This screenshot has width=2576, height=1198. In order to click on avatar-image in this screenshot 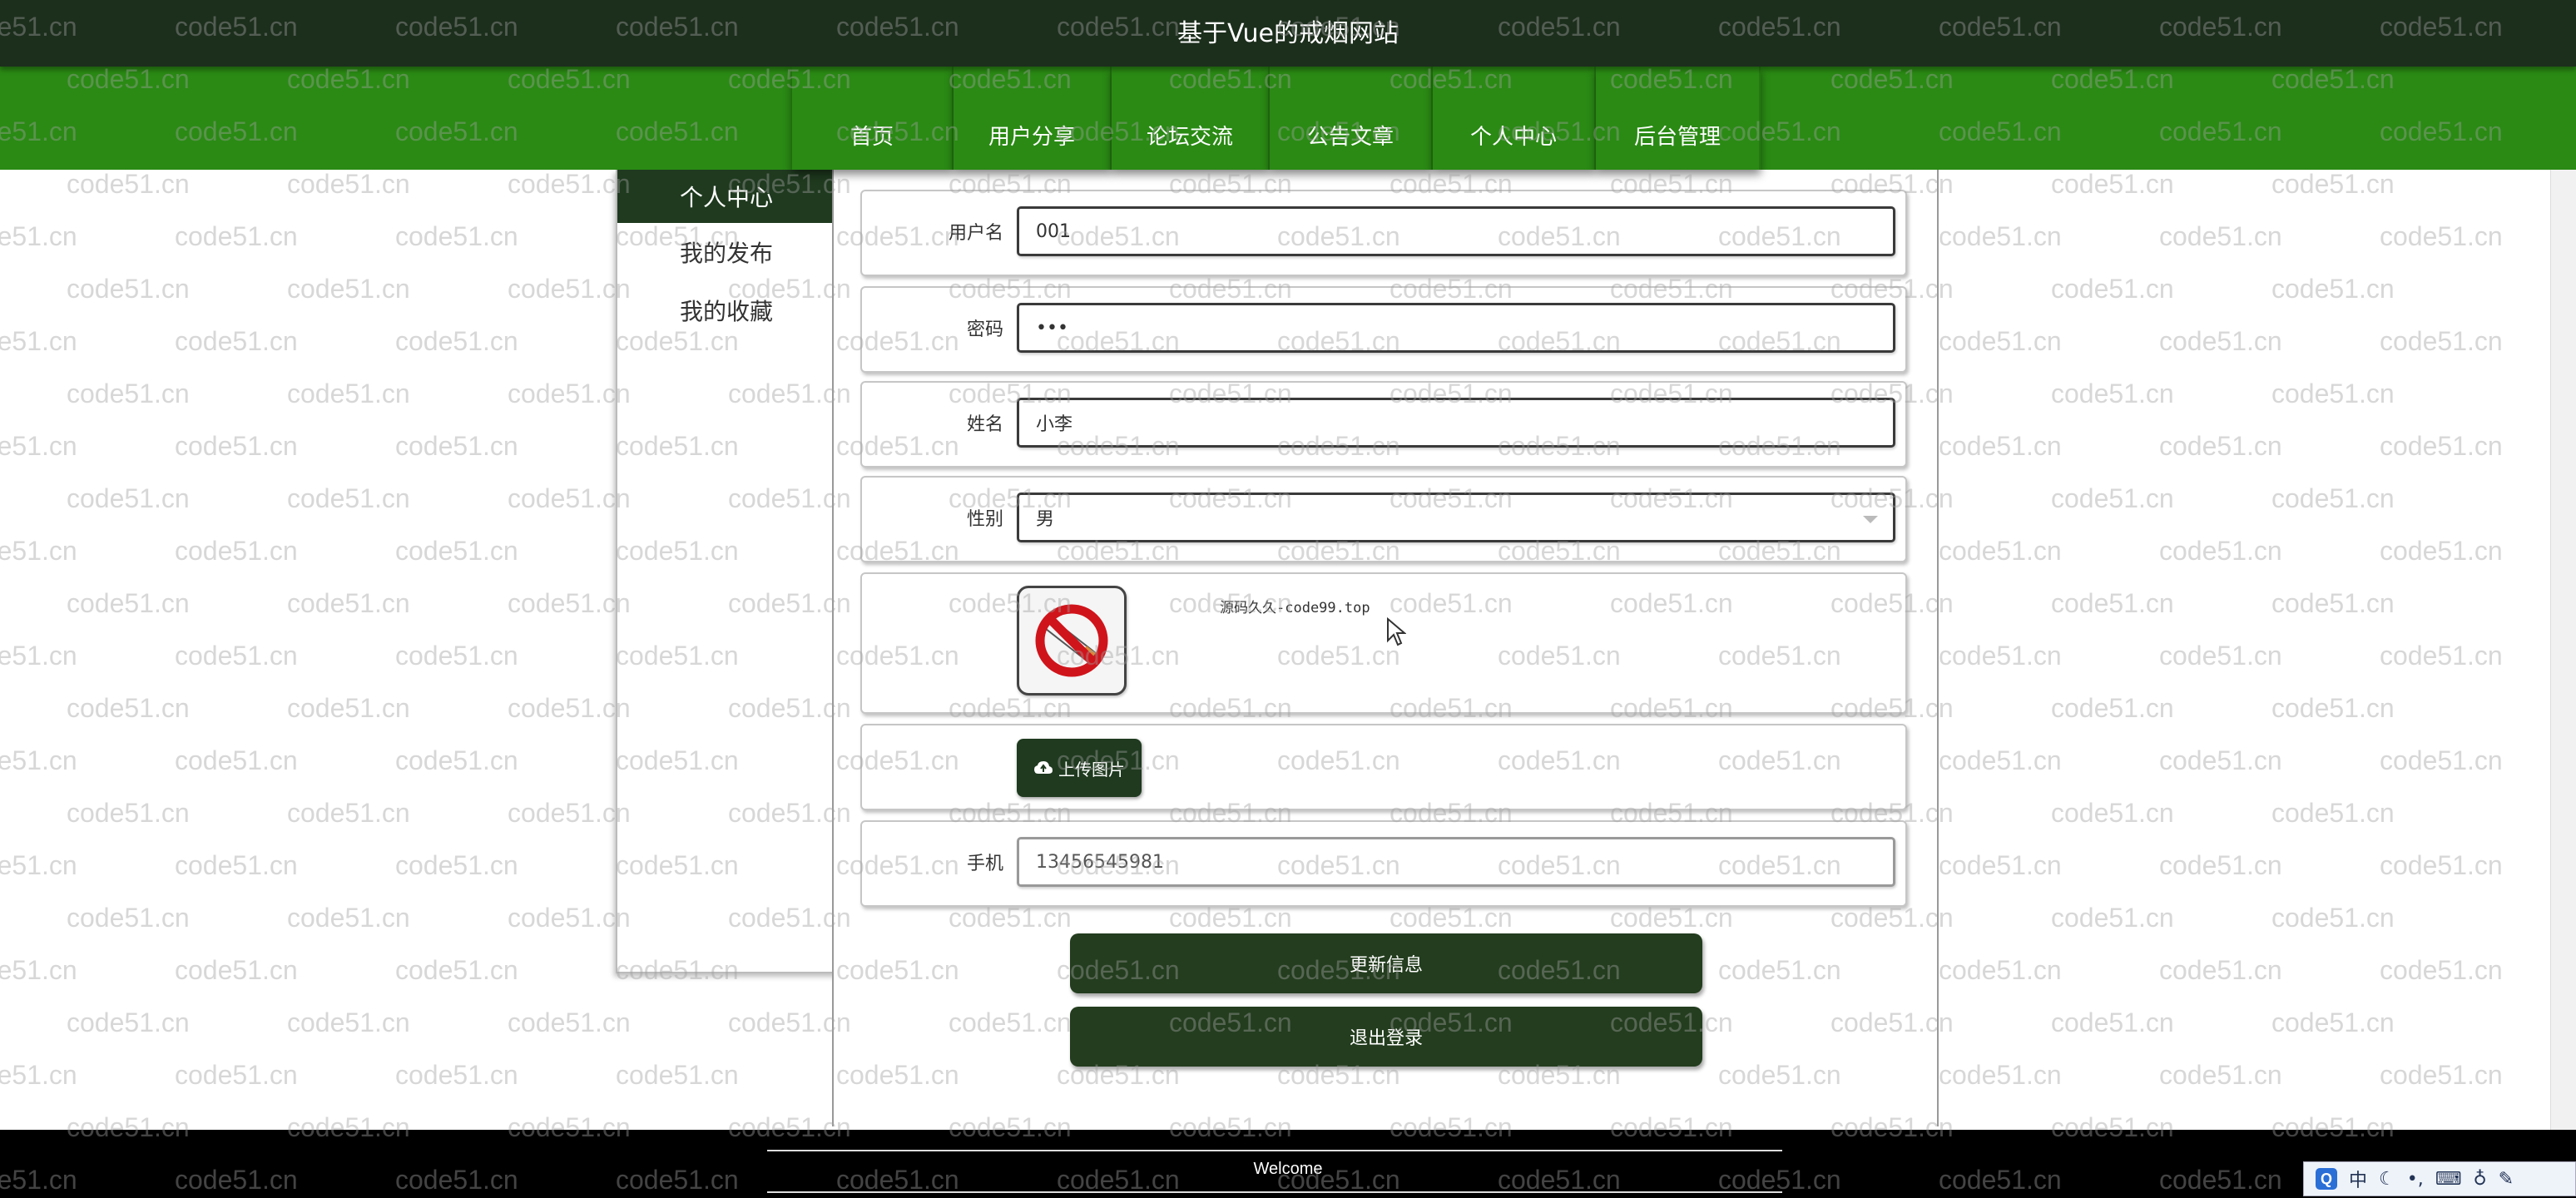, I will do `click(1072, 641)`.